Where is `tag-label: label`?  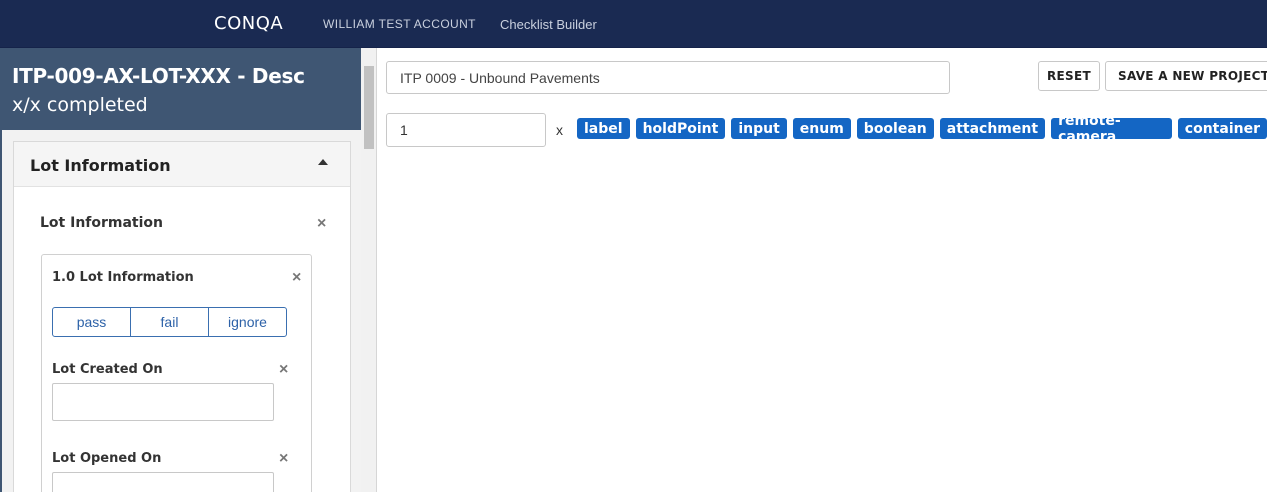 tag-label: label is located at coordinates (603, 128).